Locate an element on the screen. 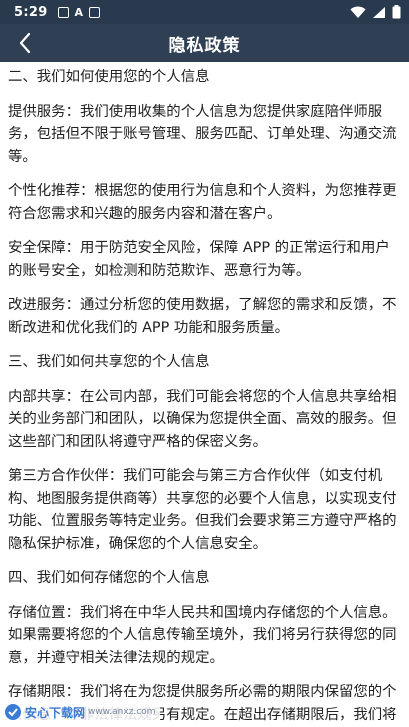  section-heading-use: 二、我们如何使用您的个人信息 is located at coordinates (109, 77).